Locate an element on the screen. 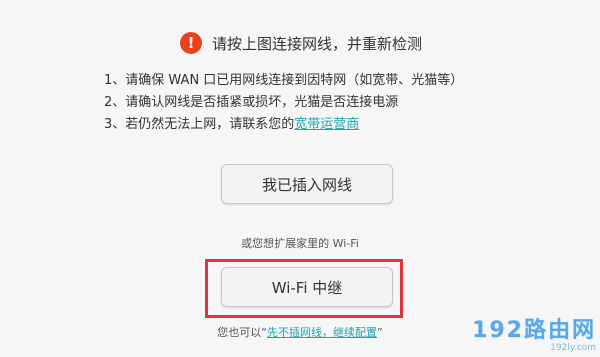 Image resolution: width=600 pixels, height=357 pixels. warning-row: ! 请按上图连接网线，并重新检测 is located at coordinates (301, 43).